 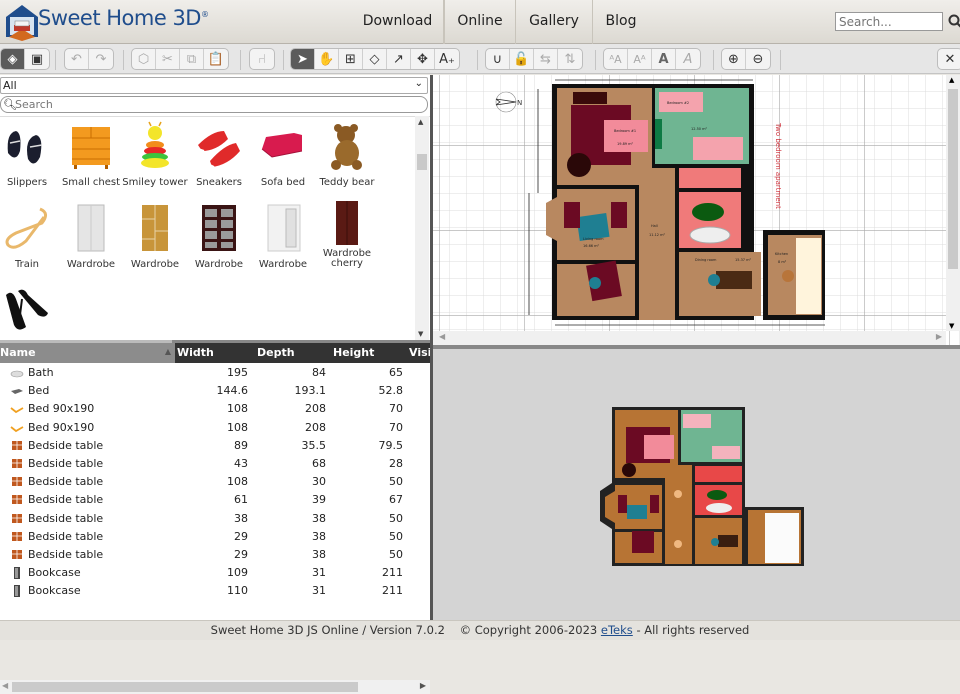 What do you see at coordinates (640, 59) in the screenshot?
I see `decrease-text-size-icon: Aᴬ` at bounding box center [640, 59].